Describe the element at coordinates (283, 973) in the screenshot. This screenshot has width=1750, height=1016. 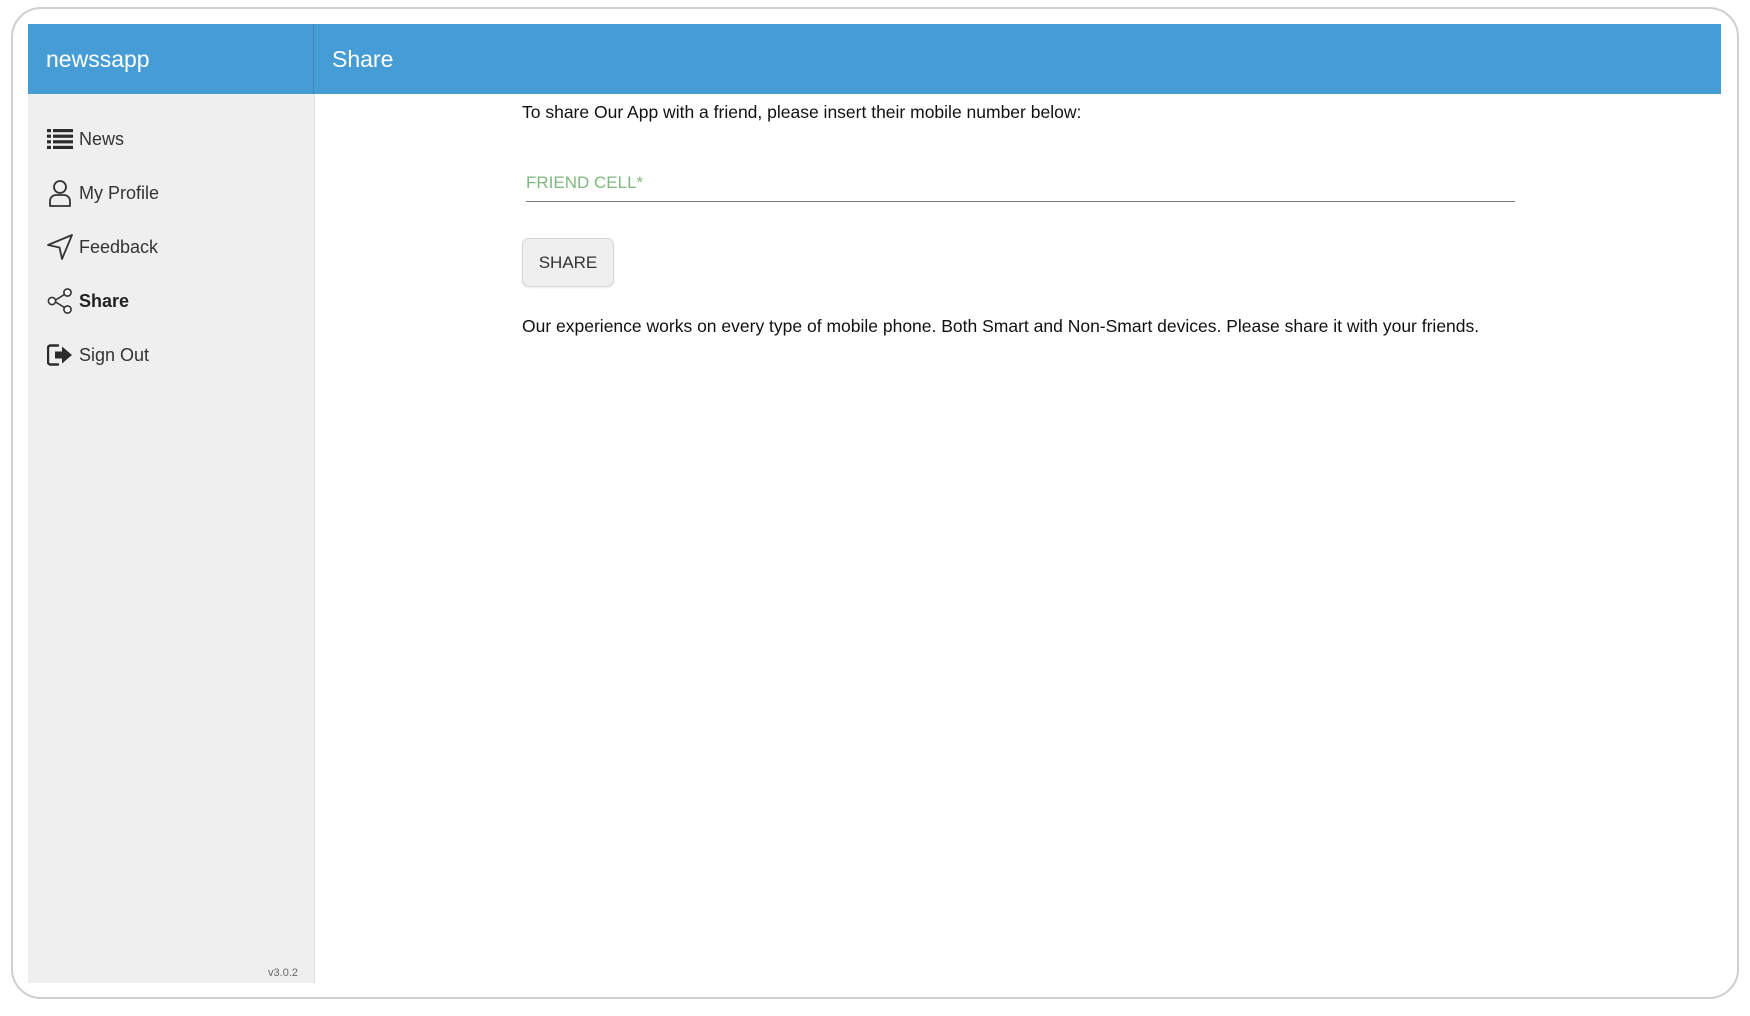
I see `app-version: v3.0.2` at that location.